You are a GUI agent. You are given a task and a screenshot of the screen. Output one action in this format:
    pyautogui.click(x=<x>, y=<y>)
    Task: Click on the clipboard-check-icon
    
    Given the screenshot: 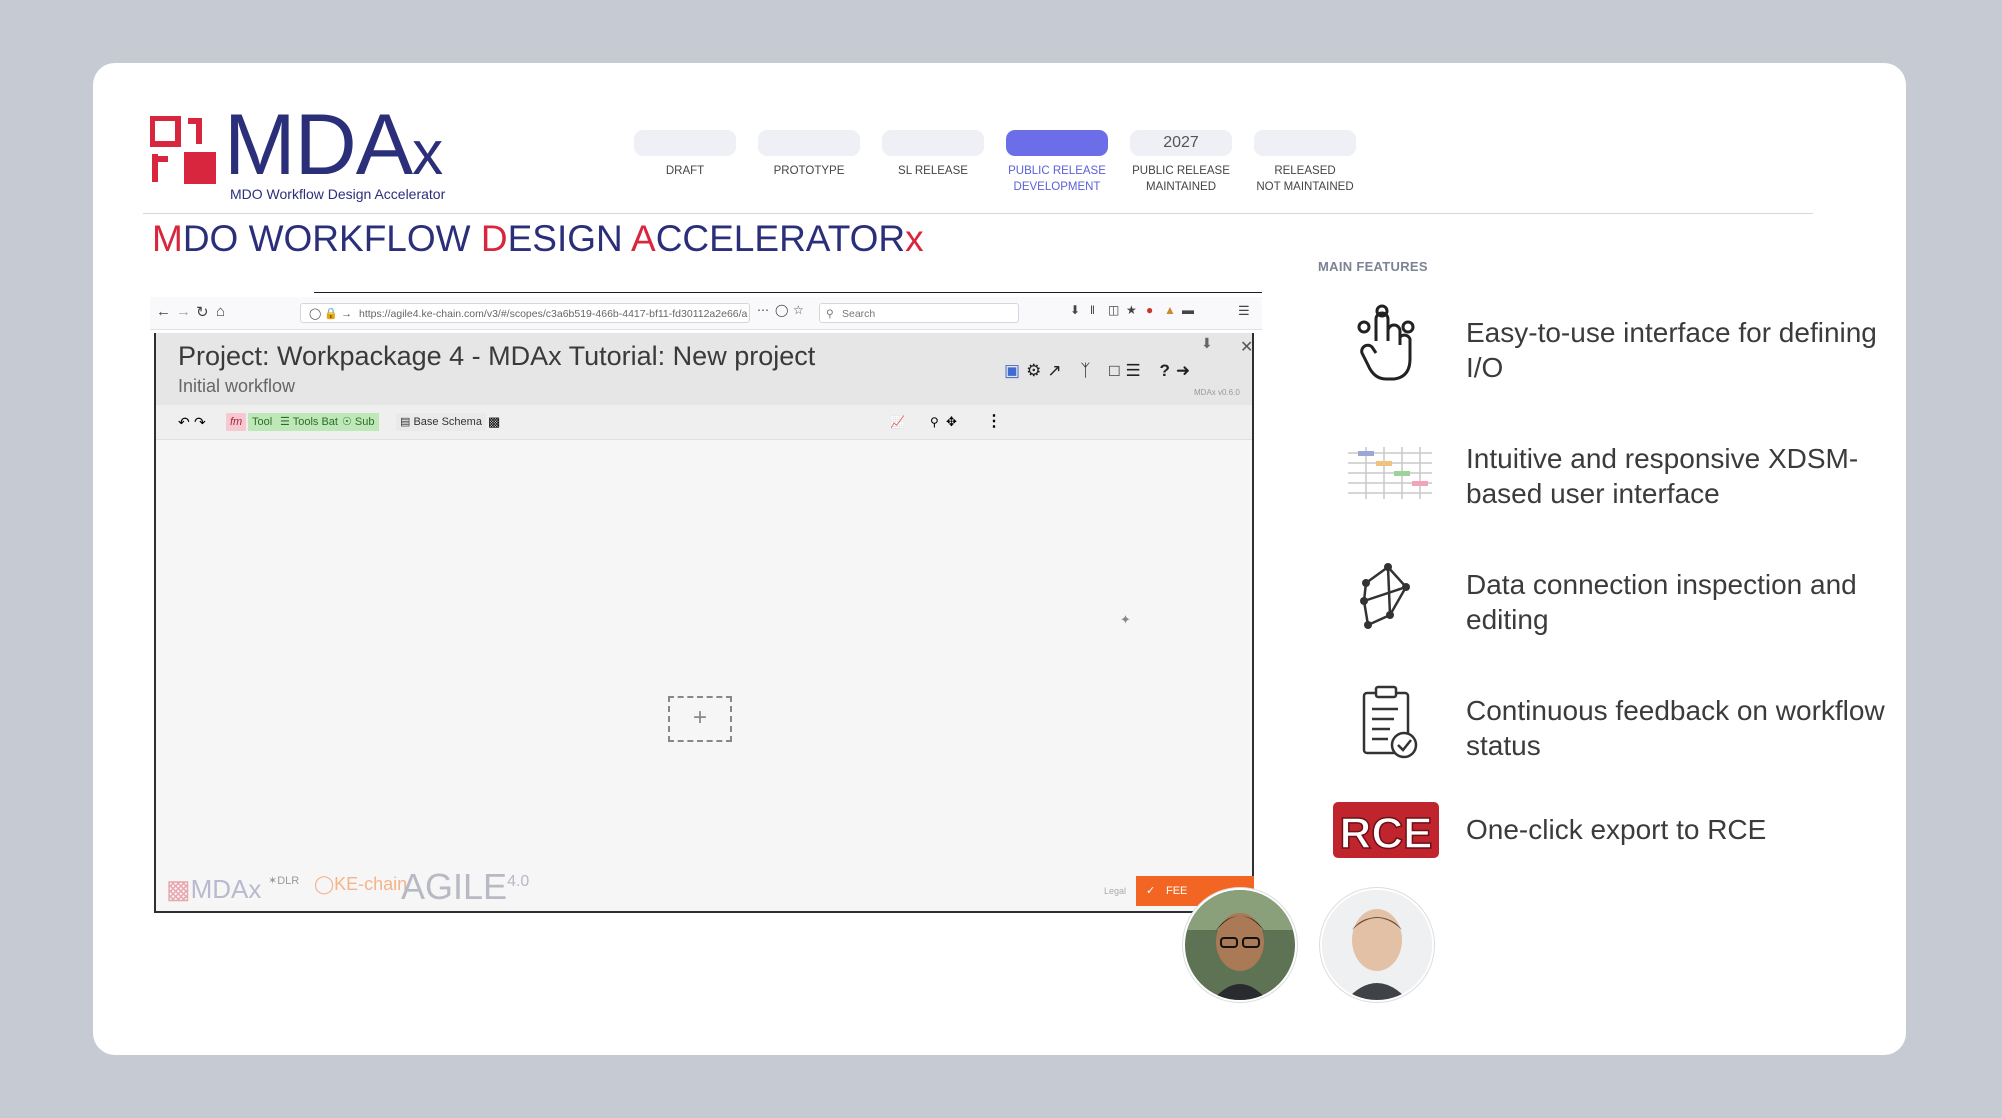 What is the action you would take?
    pyautogui.click(x=1390, y=722)
    